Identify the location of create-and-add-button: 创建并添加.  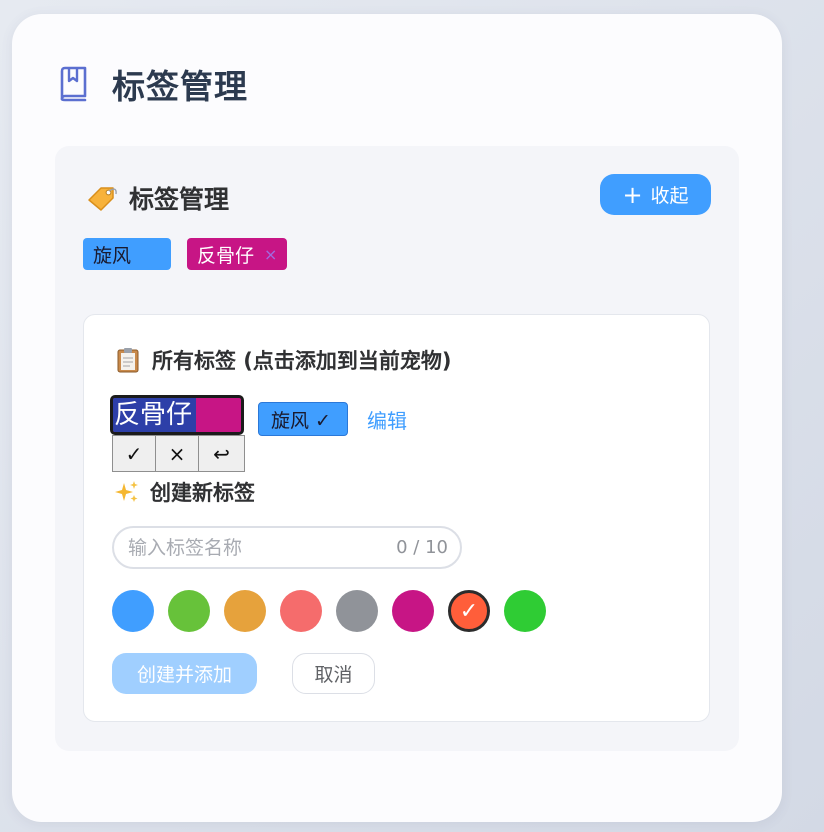
(184, 673).